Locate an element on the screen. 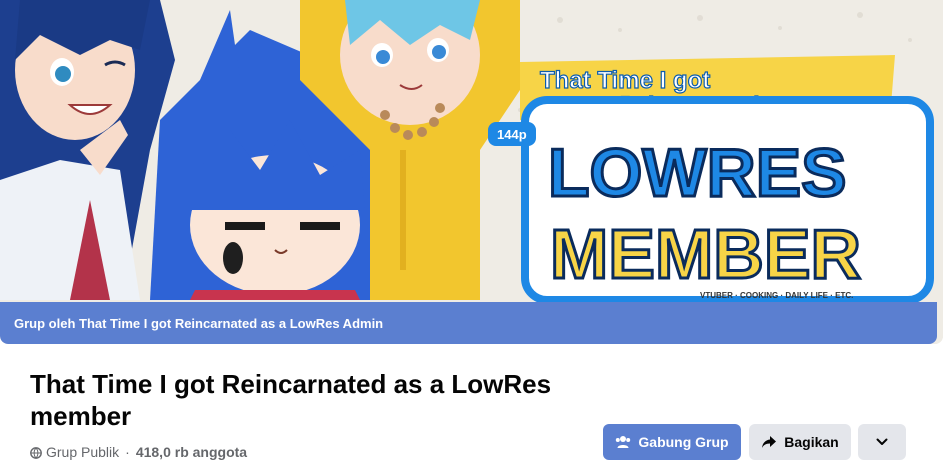 The width and height of the screenshot is (943, 476). chevron-down-icon is located at coordinates (882, 442).